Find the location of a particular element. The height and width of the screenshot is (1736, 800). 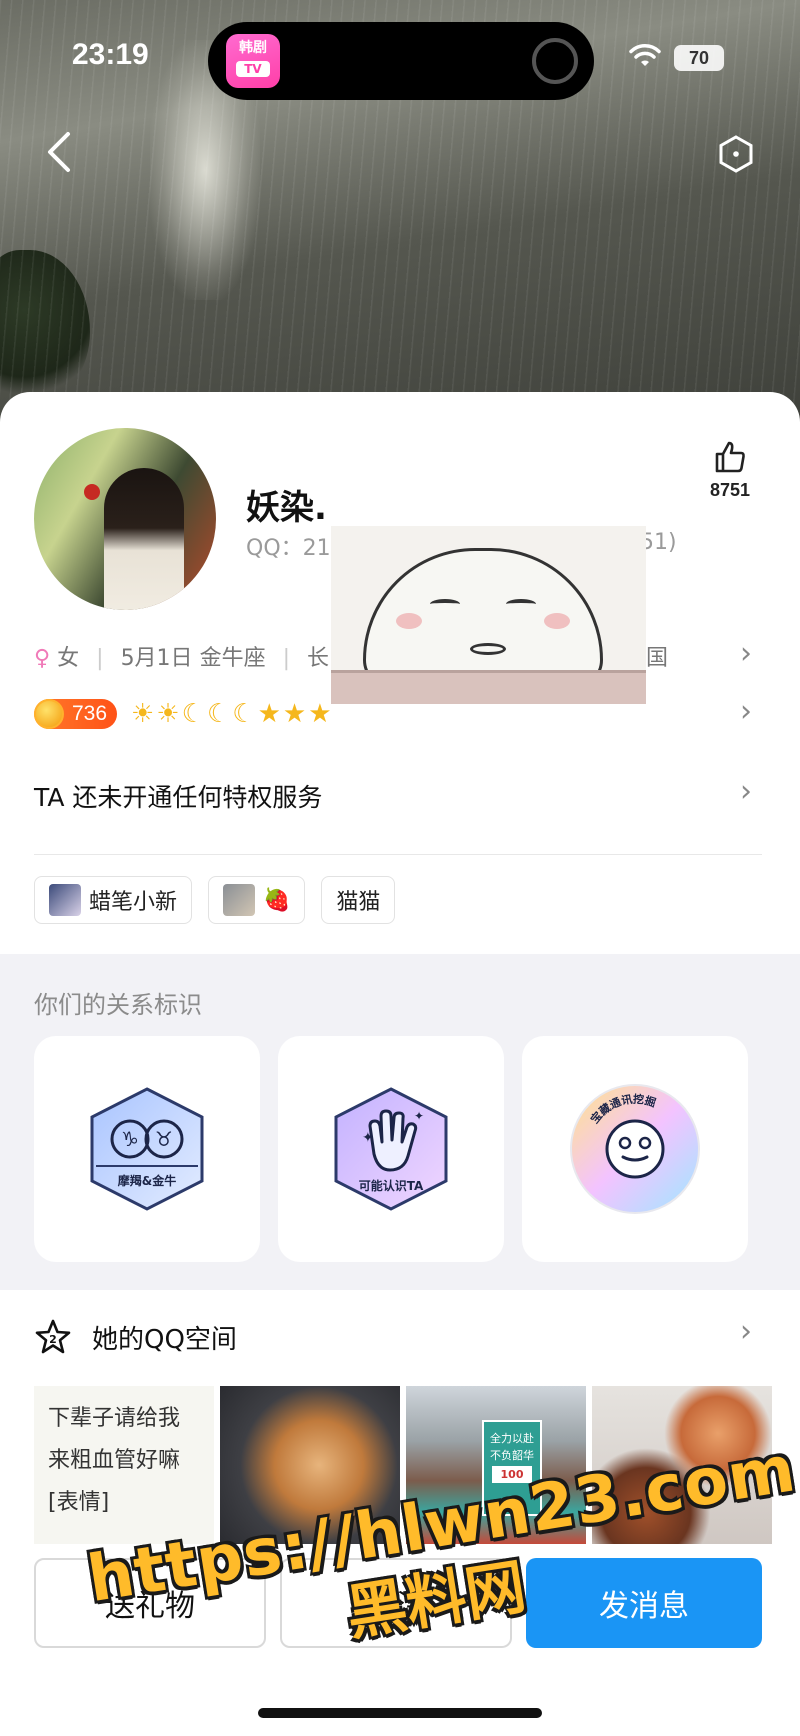

female-gender-icon: ♀ is located at coordinates (42, 658).